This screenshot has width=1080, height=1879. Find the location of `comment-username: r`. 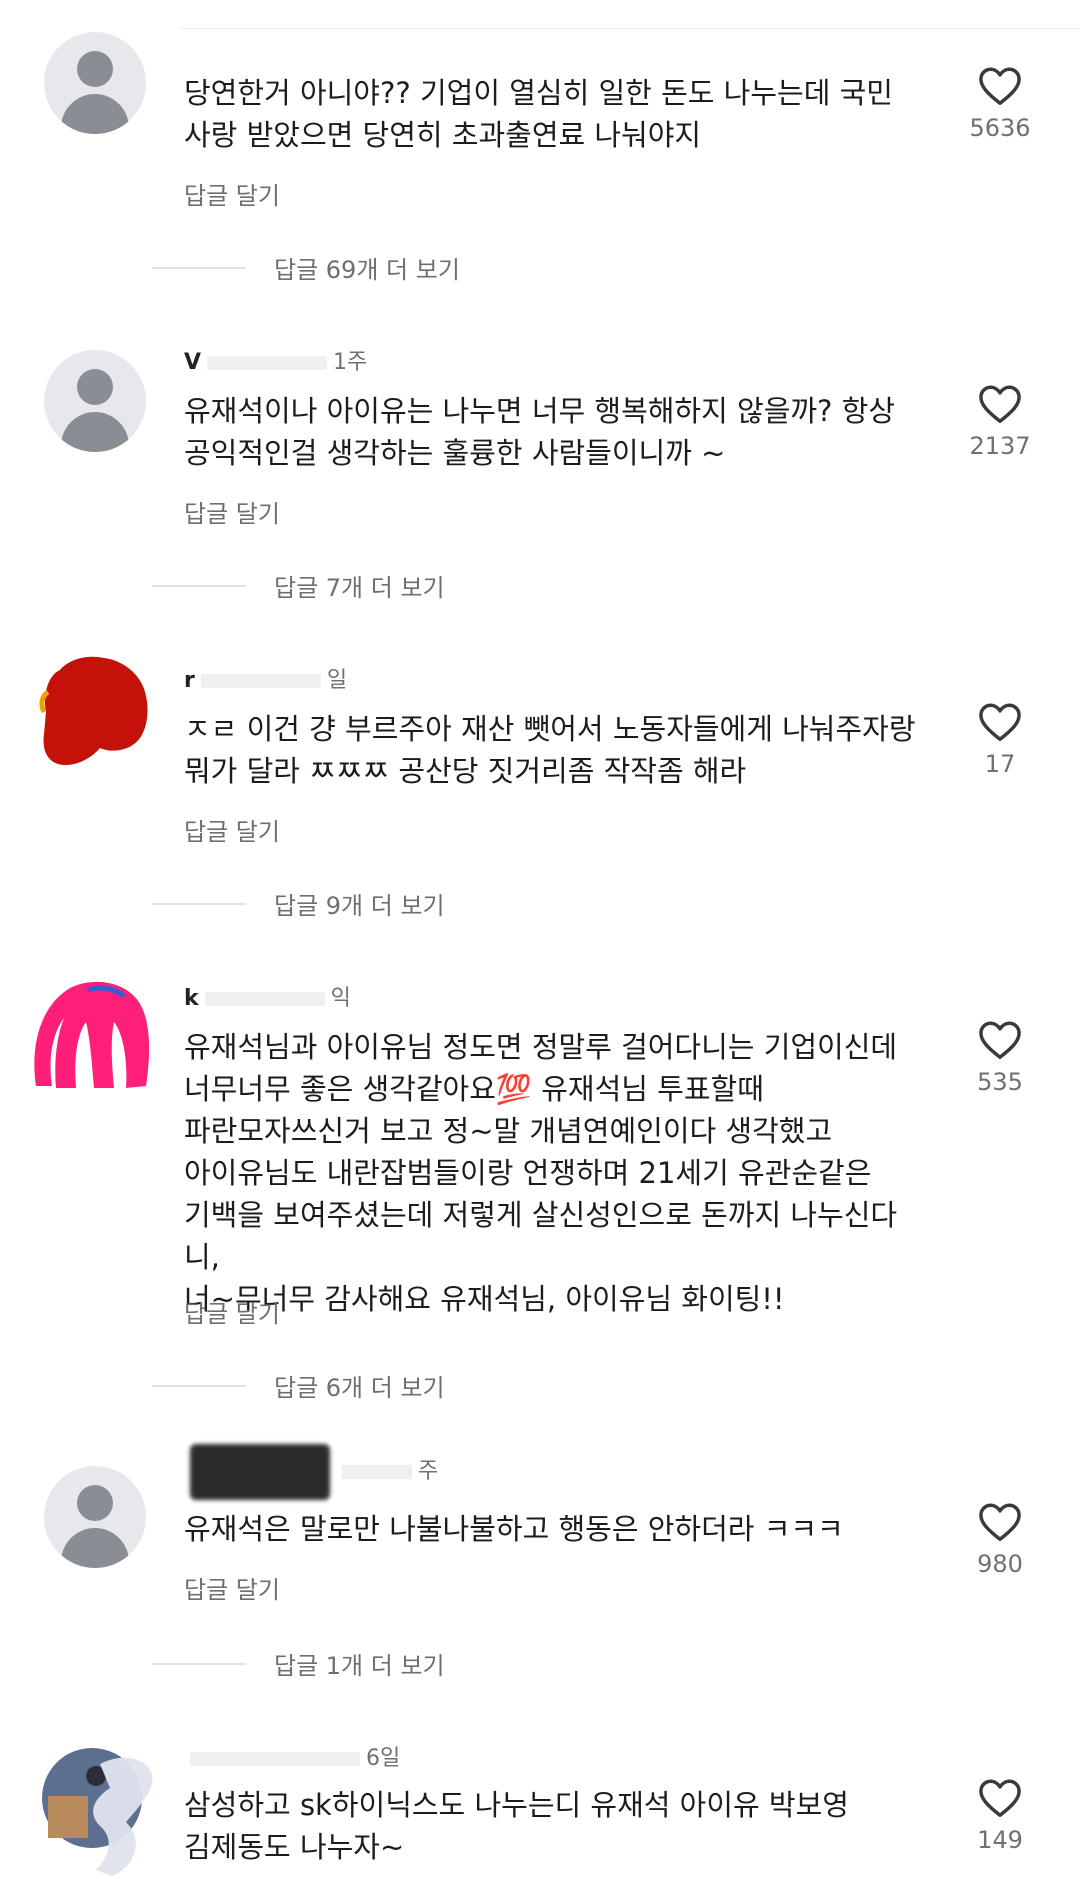

comment-username: r is located at coordinates (189, 680).